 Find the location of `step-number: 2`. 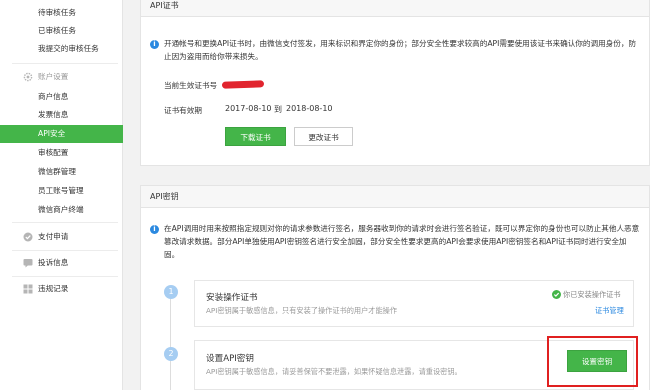

step-number: 2 is located at coordinates (171, 354).